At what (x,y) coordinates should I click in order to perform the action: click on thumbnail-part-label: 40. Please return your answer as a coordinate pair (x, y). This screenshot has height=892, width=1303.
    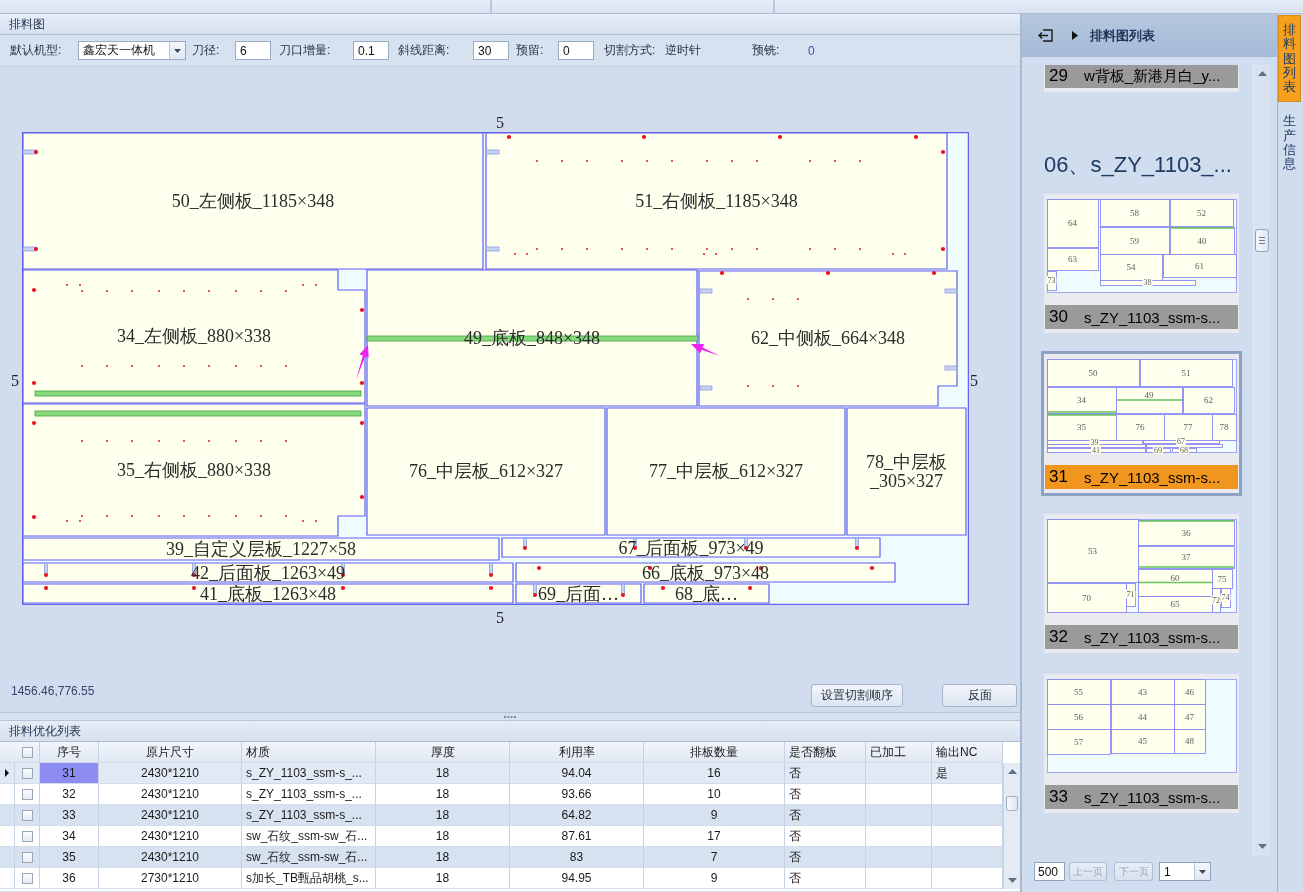
    Looking at the image, I should click on (1202, 240).